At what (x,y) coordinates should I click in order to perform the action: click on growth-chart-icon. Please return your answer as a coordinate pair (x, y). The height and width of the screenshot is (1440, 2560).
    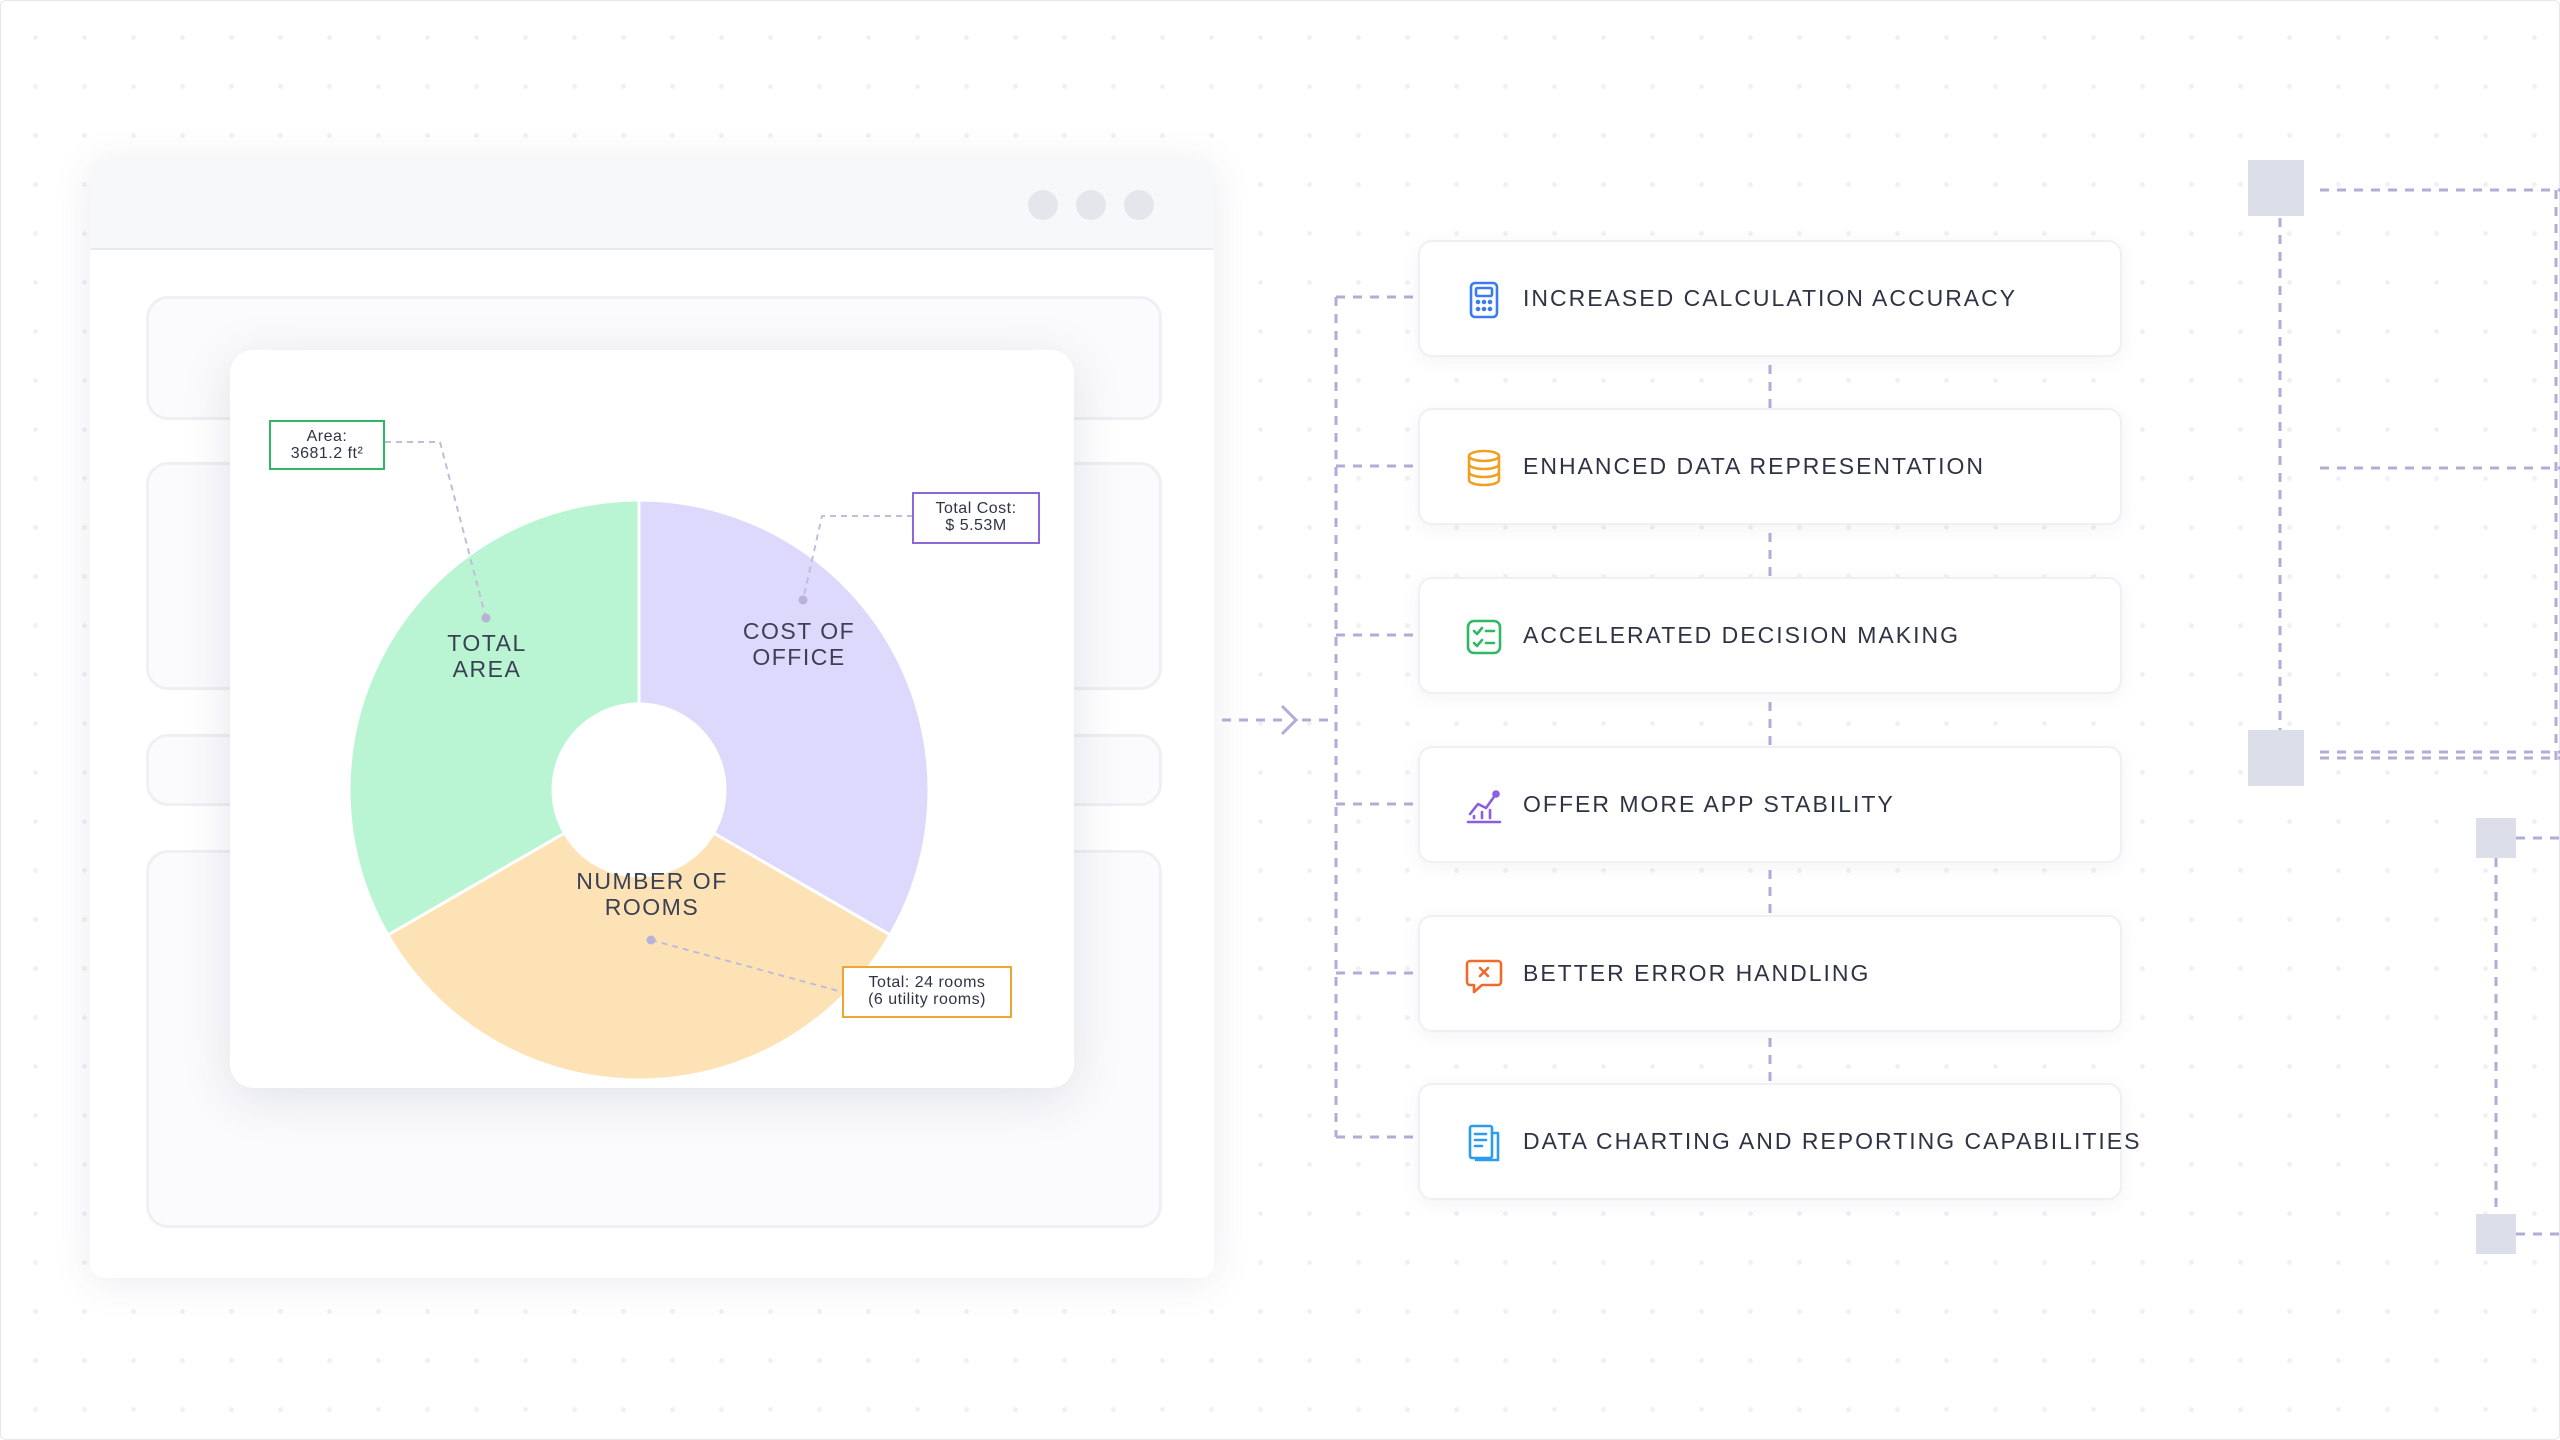
    Looking at the image, I should click on (1484, 806).